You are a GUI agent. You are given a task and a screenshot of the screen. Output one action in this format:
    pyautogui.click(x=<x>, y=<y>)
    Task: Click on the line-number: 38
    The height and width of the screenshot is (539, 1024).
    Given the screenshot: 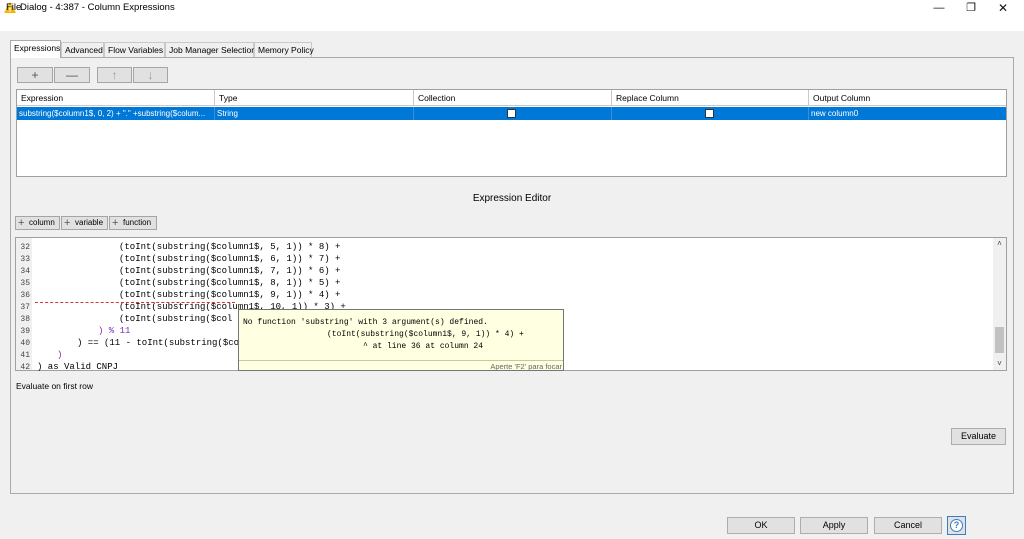 What is the action you would take?
    pyautogui.click(x=25, y=319)
    